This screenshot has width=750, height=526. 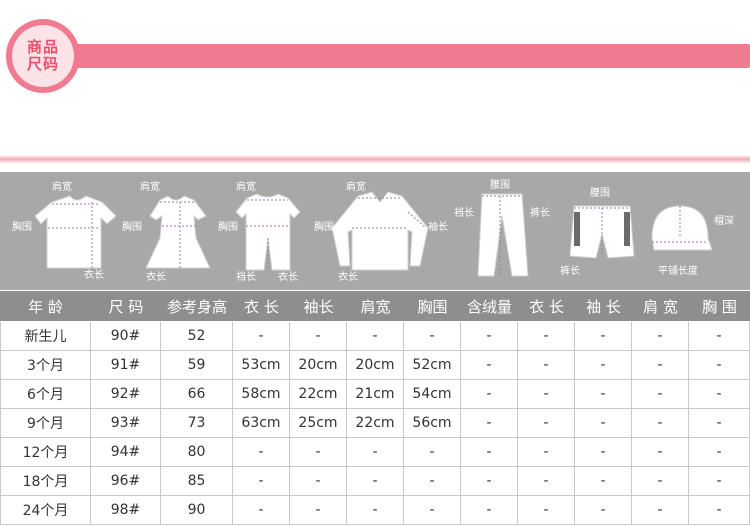 I want to click on size-badge-inner: 商品 尺码, so click(x=43, y=56).